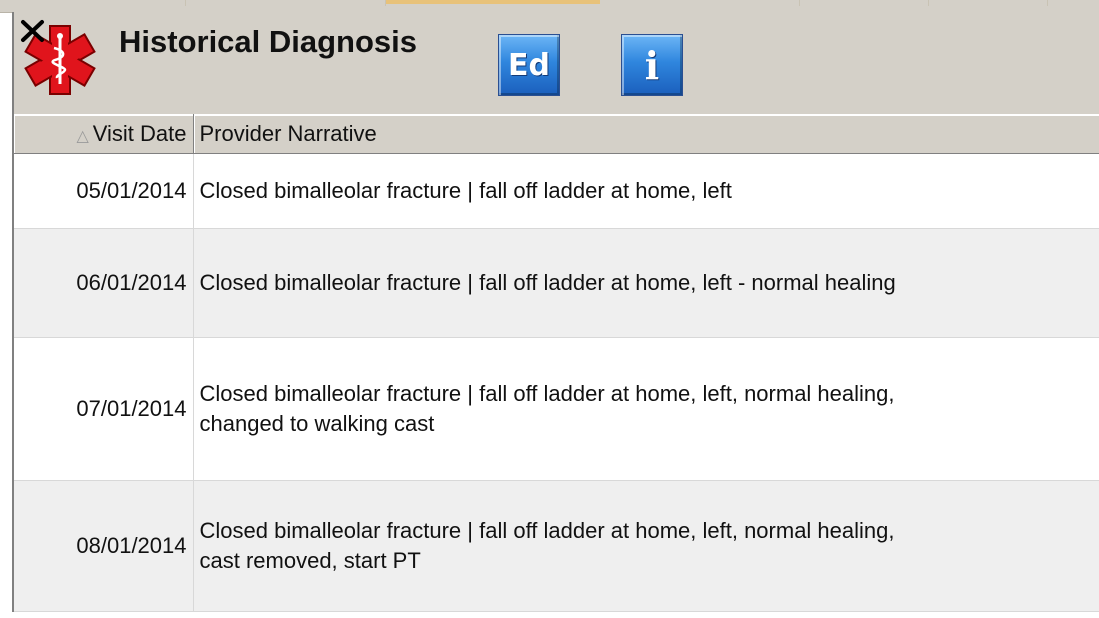 This screenshot has width=1099, height=618. I want to click on visit-date-cell: 07/01/2014, so click(103, 409).